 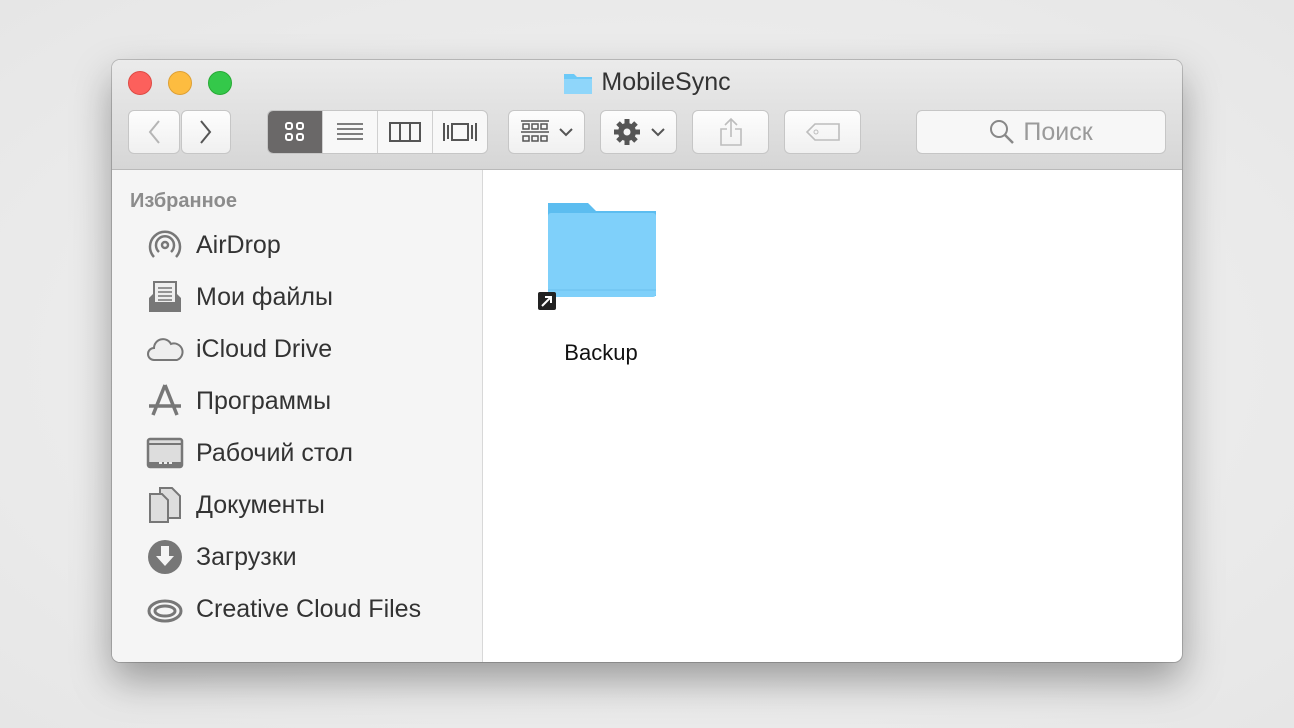 I want to click on documents-icon, so click(x=165, y=505).